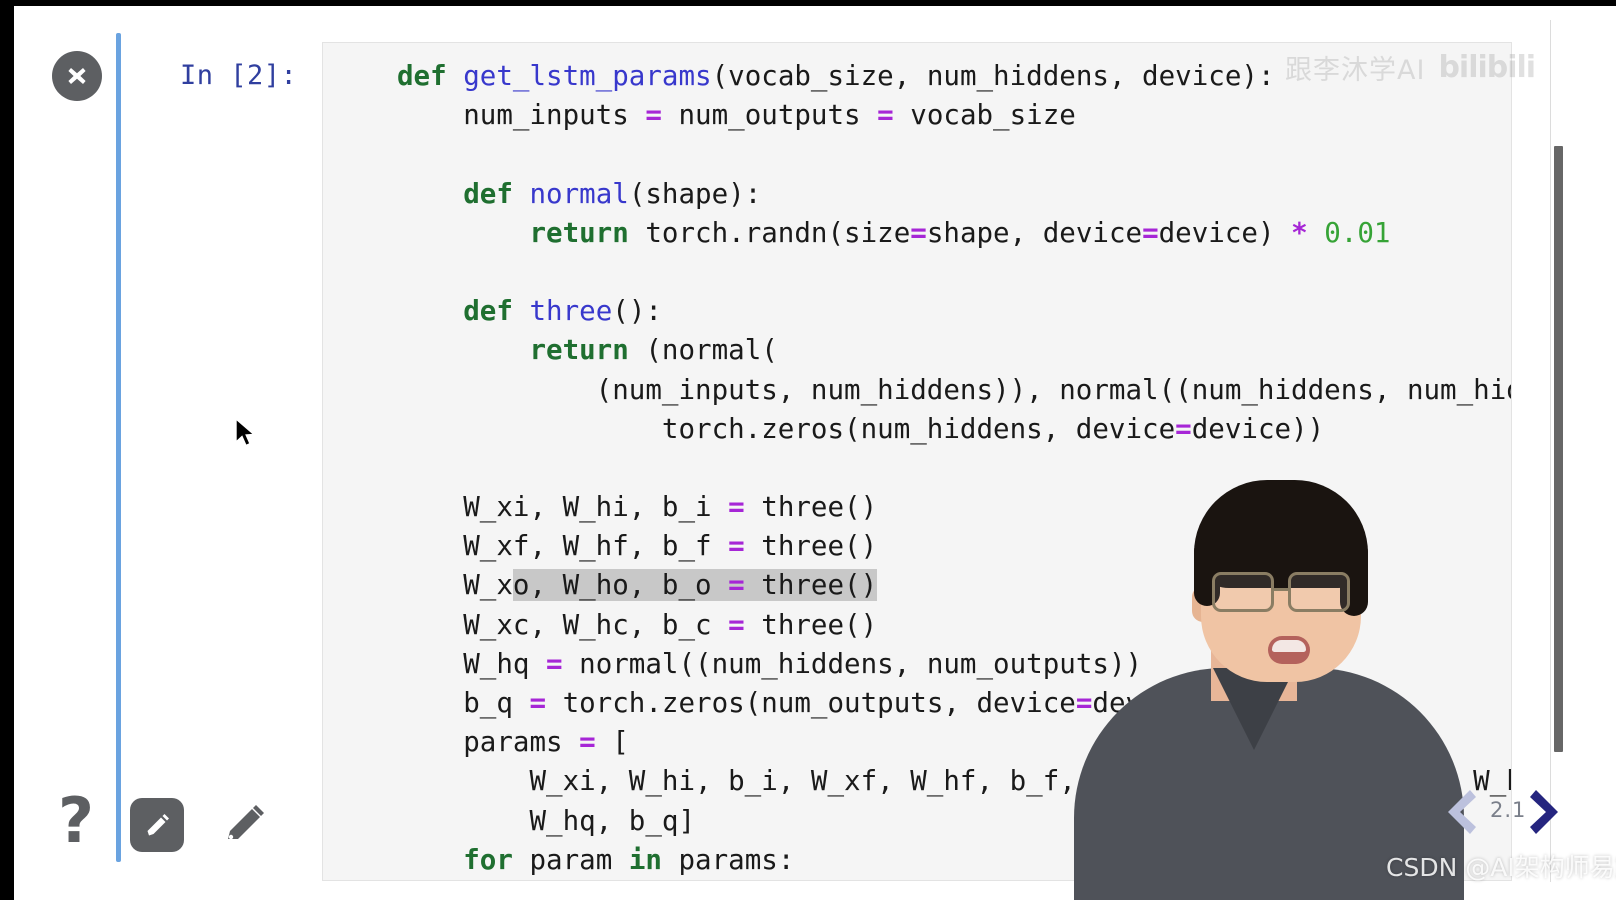 This screenshot has height=900, width=1616. Describe the element at coordinates (954, 507) in the screenshot. I see `code-line: W_xi, W_hi, b_i = three()` at that location.